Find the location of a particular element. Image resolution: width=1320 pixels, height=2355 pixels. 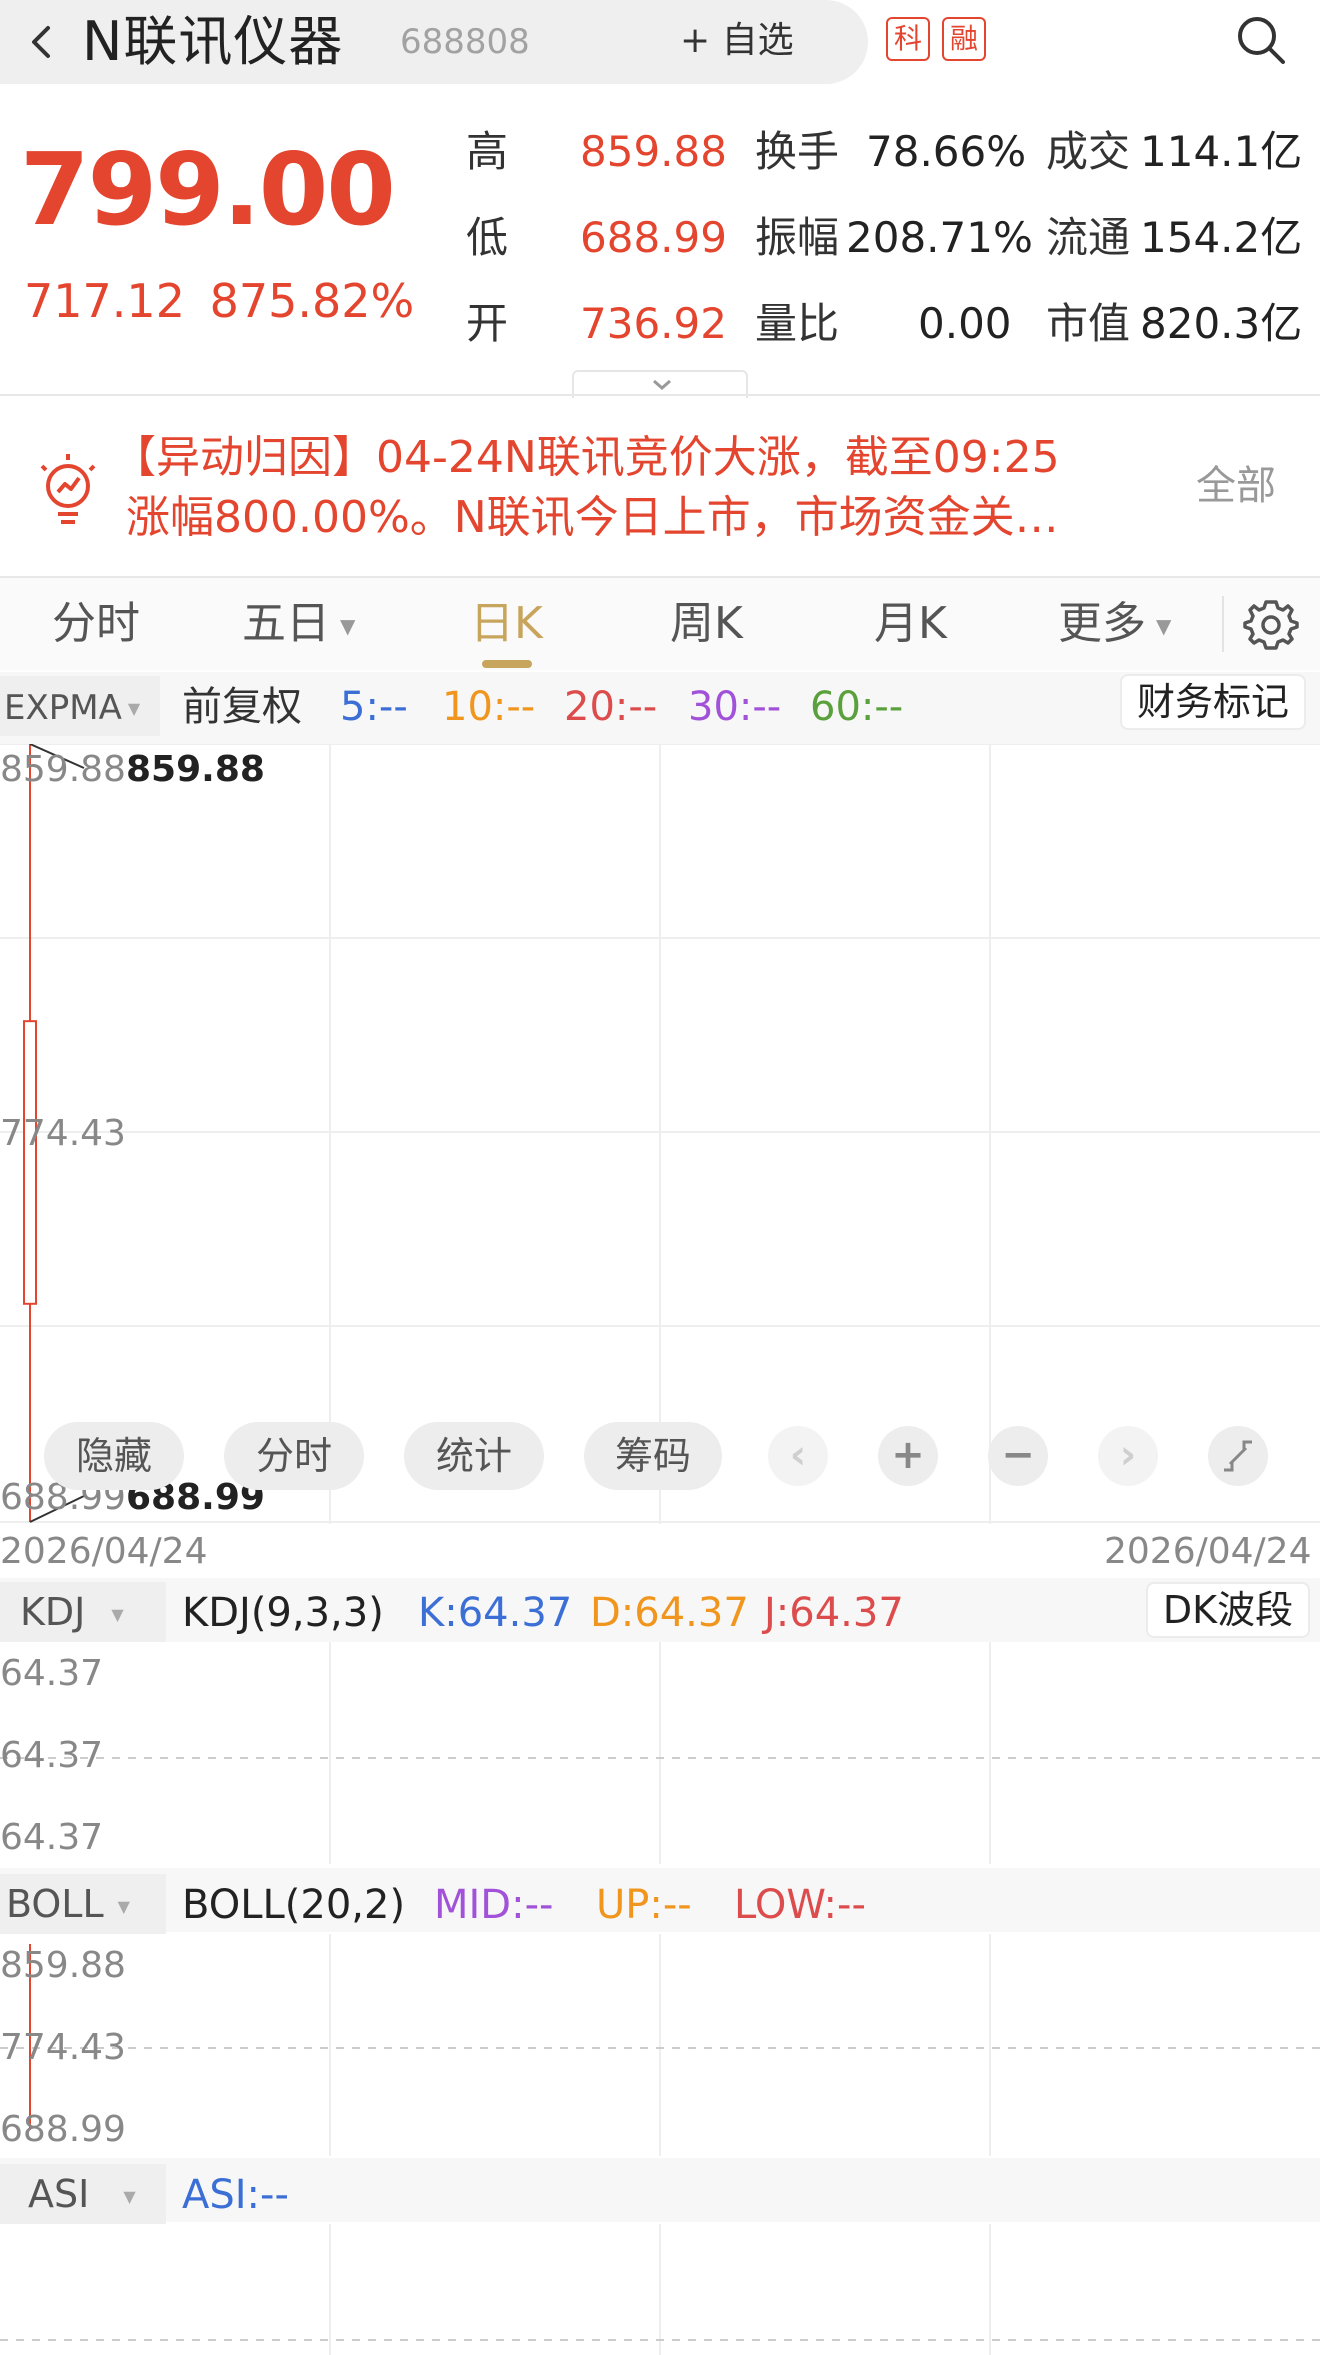

ma20-label: 20:-- is located at coordinates (611, 707).